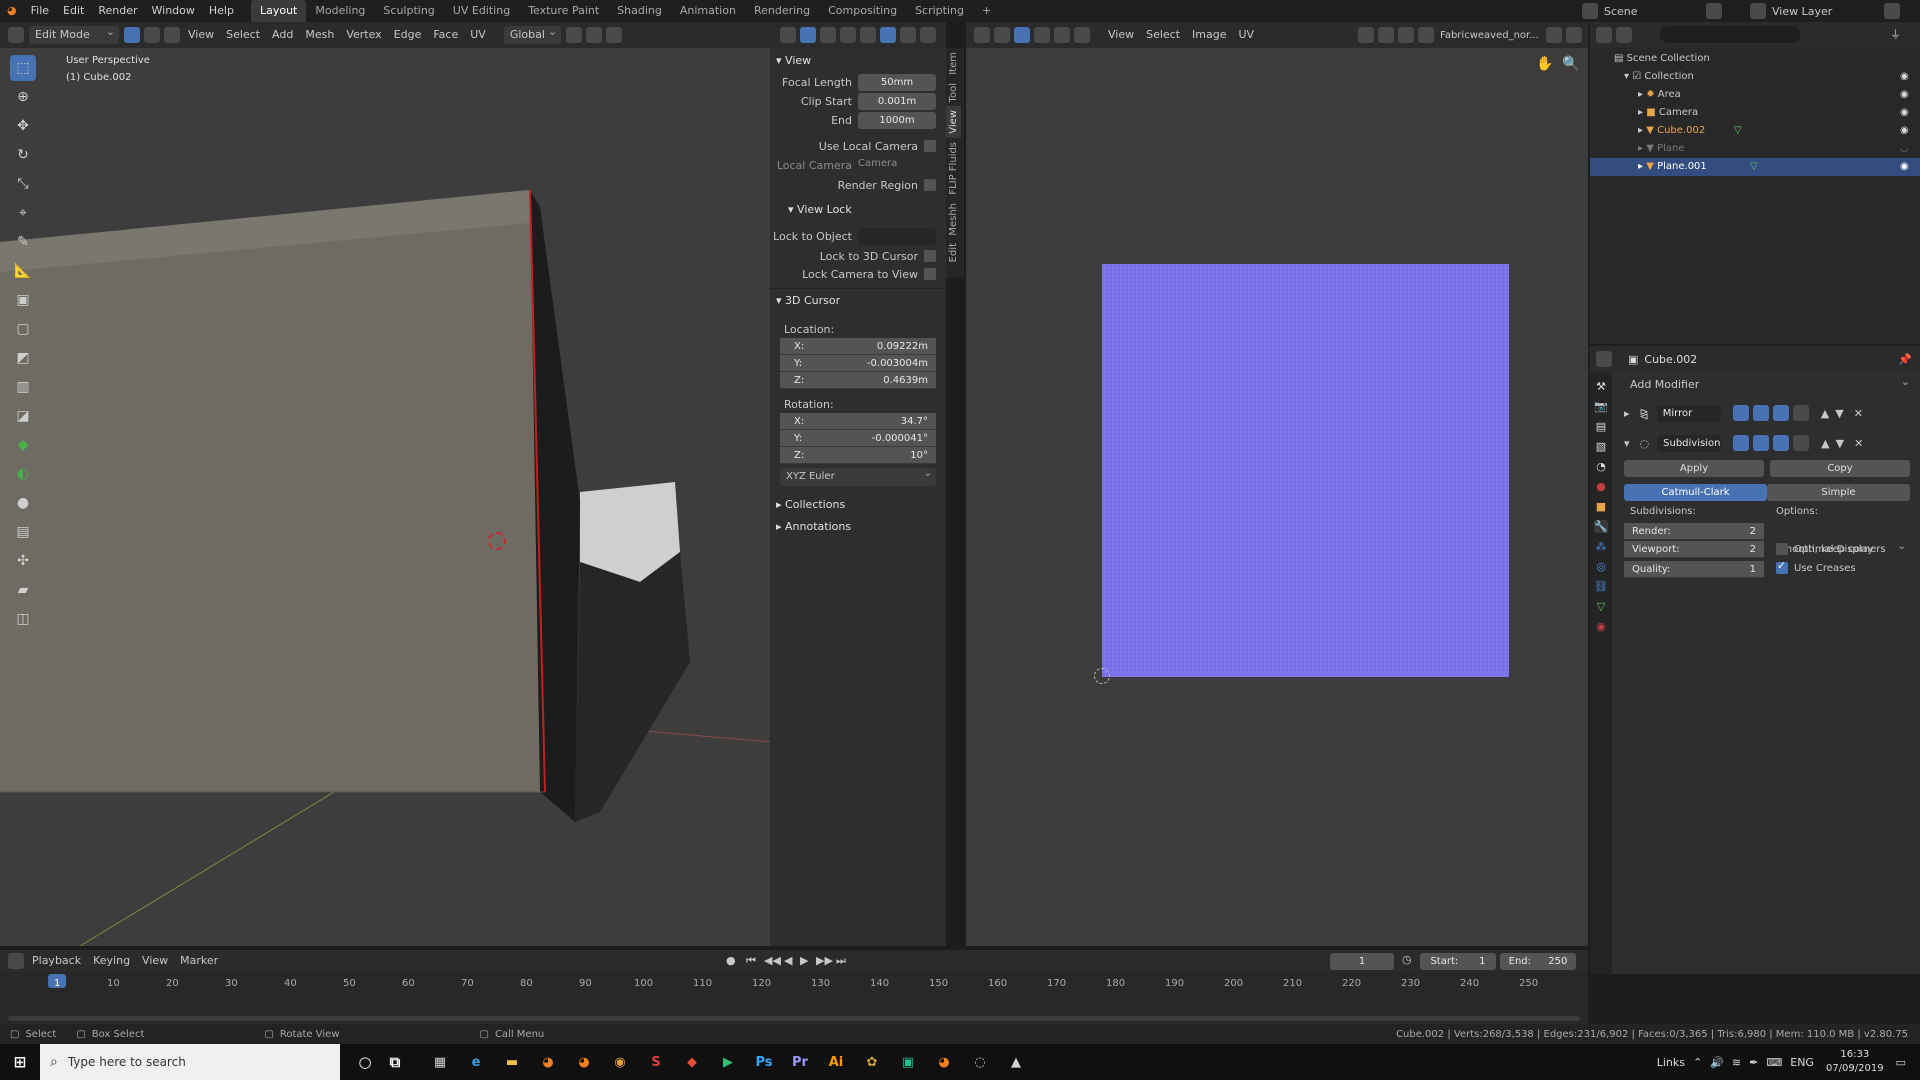 The image size is (1920, 1080). I want to click on extrude-tool-icon: ▣, so click(23, 300).